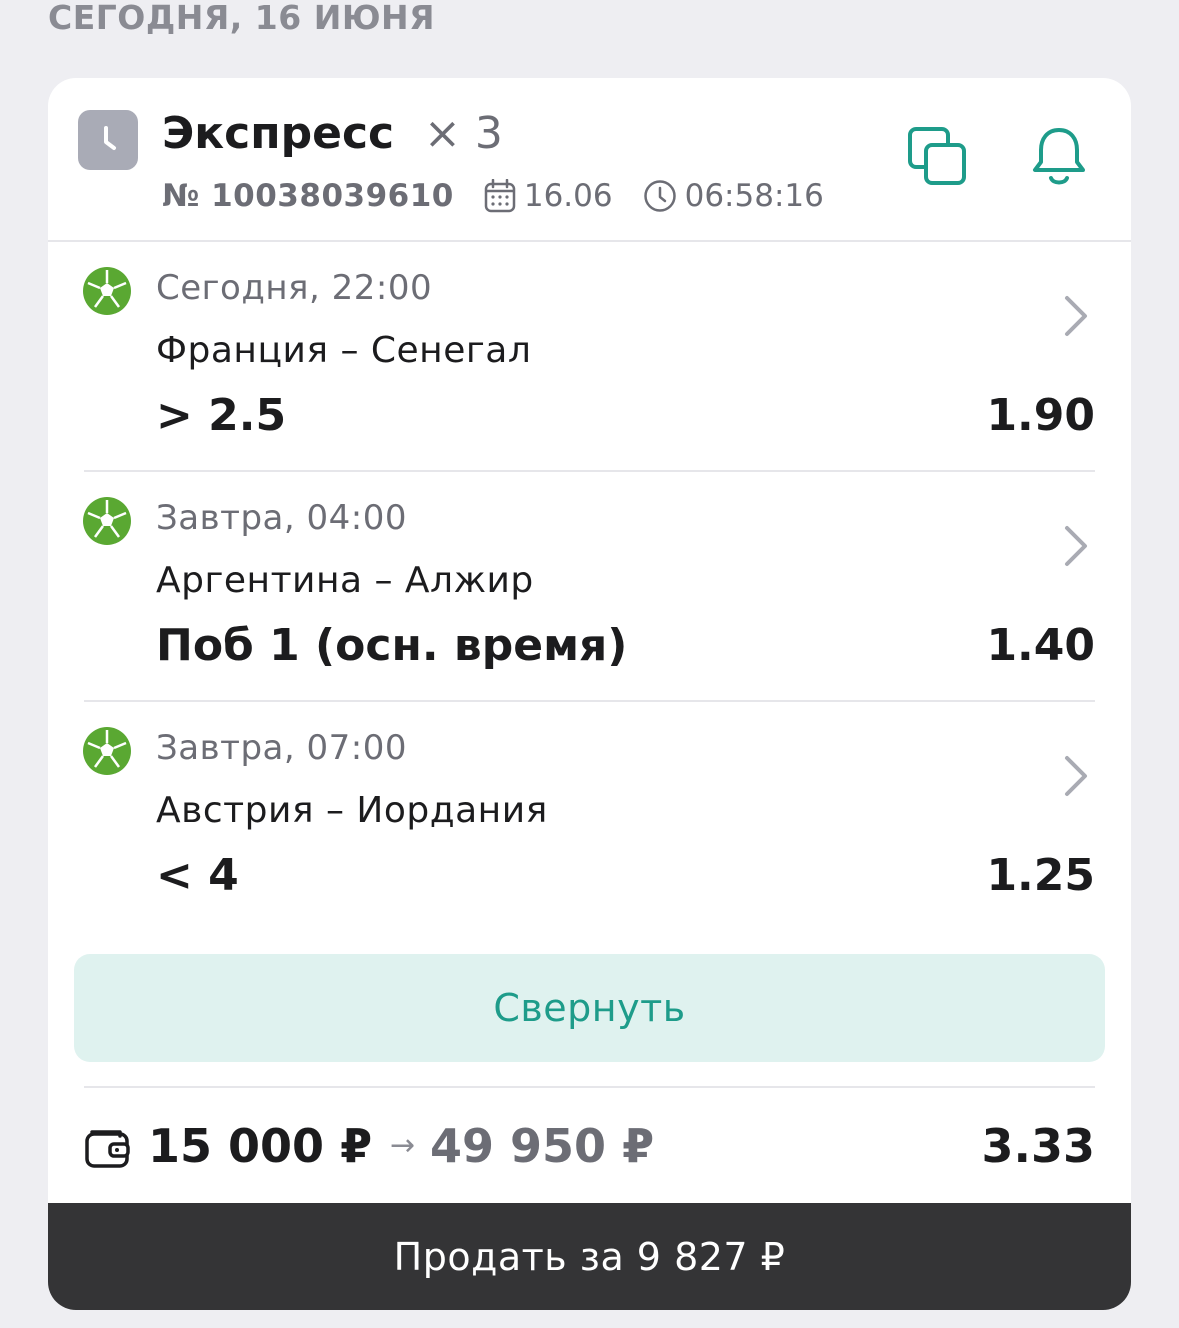 The height and width of the screenshot is (1328, 1179). What do you see at coordinates (500, 196) in the screenshot?
I see `calendar-icon` at bounding box center [500, 196].